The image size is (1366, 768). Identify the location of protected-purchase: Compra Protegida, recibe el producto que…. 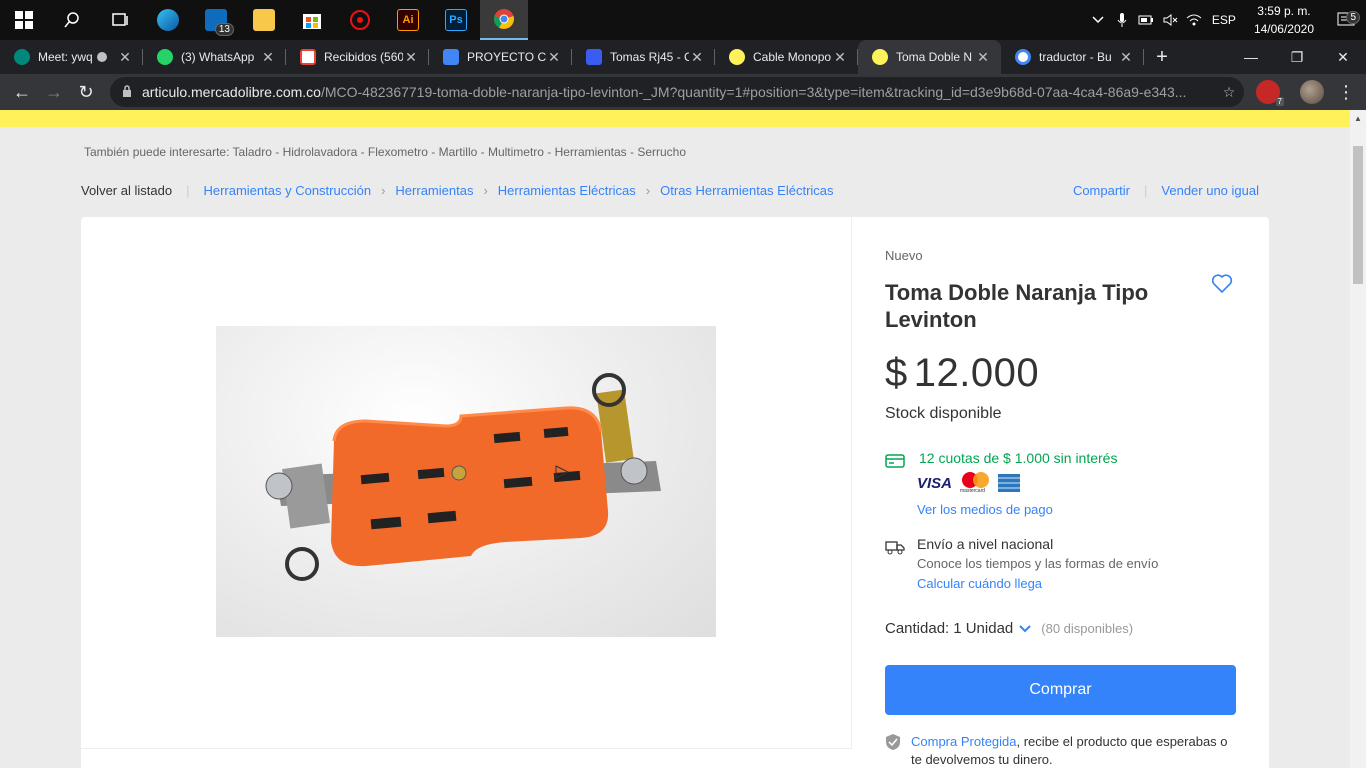
(1061, 750).